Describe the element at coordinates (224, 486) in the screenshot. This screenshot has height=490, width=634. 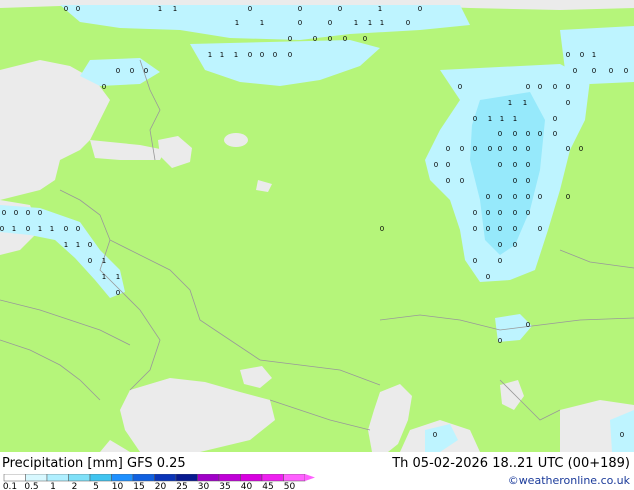
I see `legend-label: 35` at that location.